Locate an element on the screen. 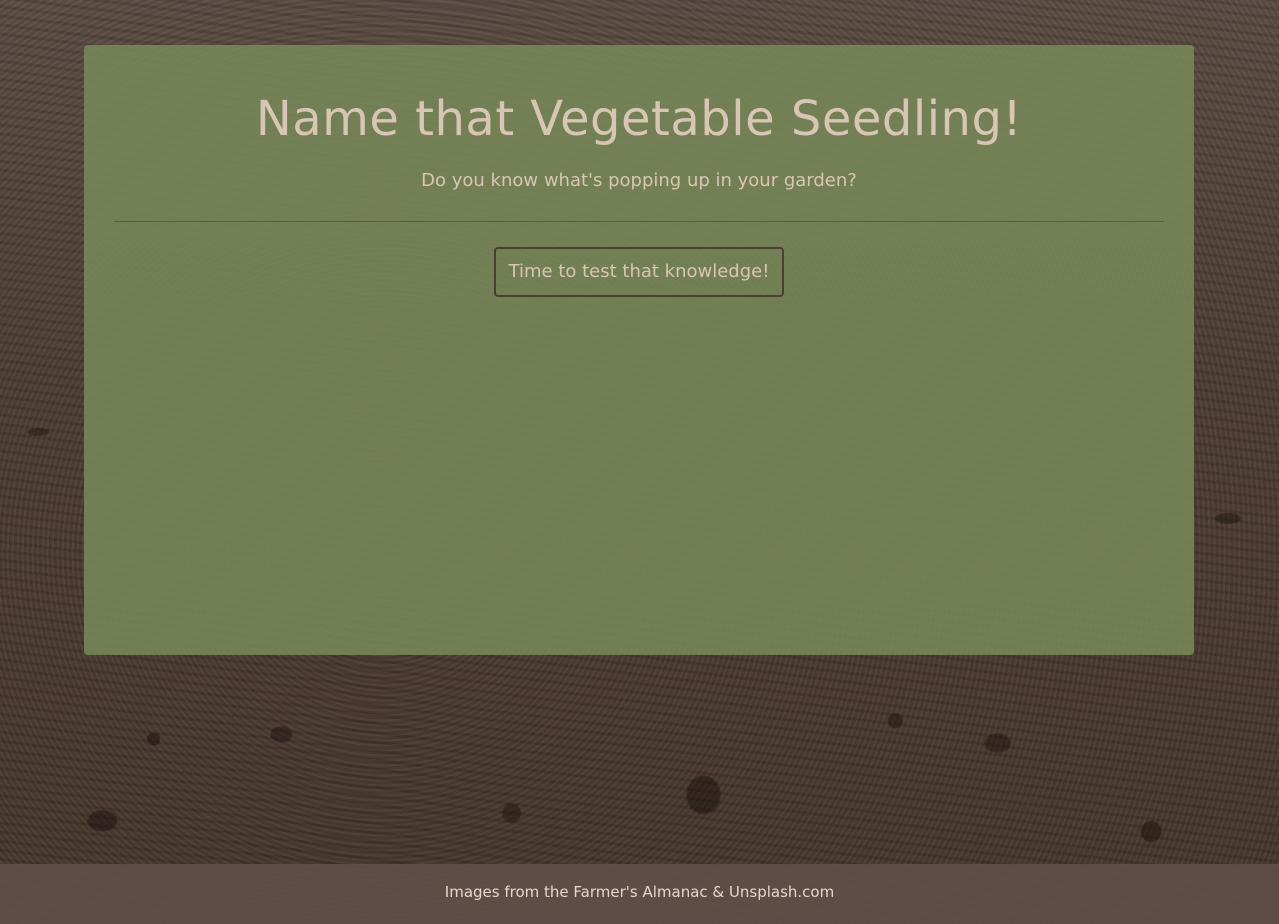  page-title: Name that Vegetable Seedling! is located at coordinates (639, 119).